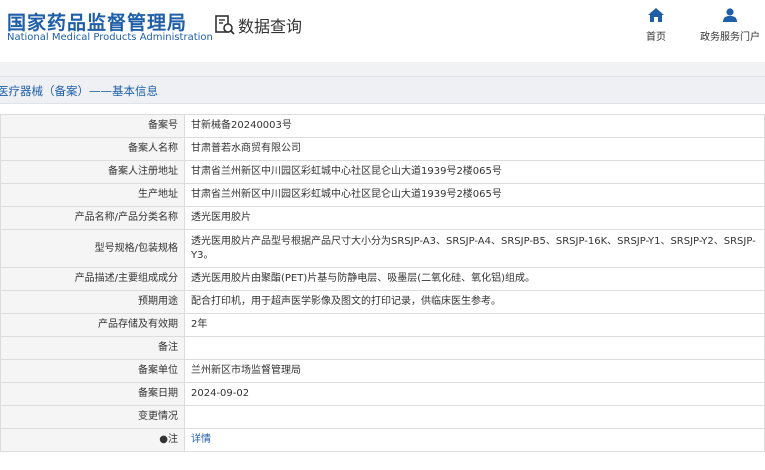 This screenshot has width=765, height=470. I want to click on info-row: 生产地址 甘肃省兰州新区中川园区彩虹城中心社区昆仑山大道1939号2楼065号, so click(382, 195).